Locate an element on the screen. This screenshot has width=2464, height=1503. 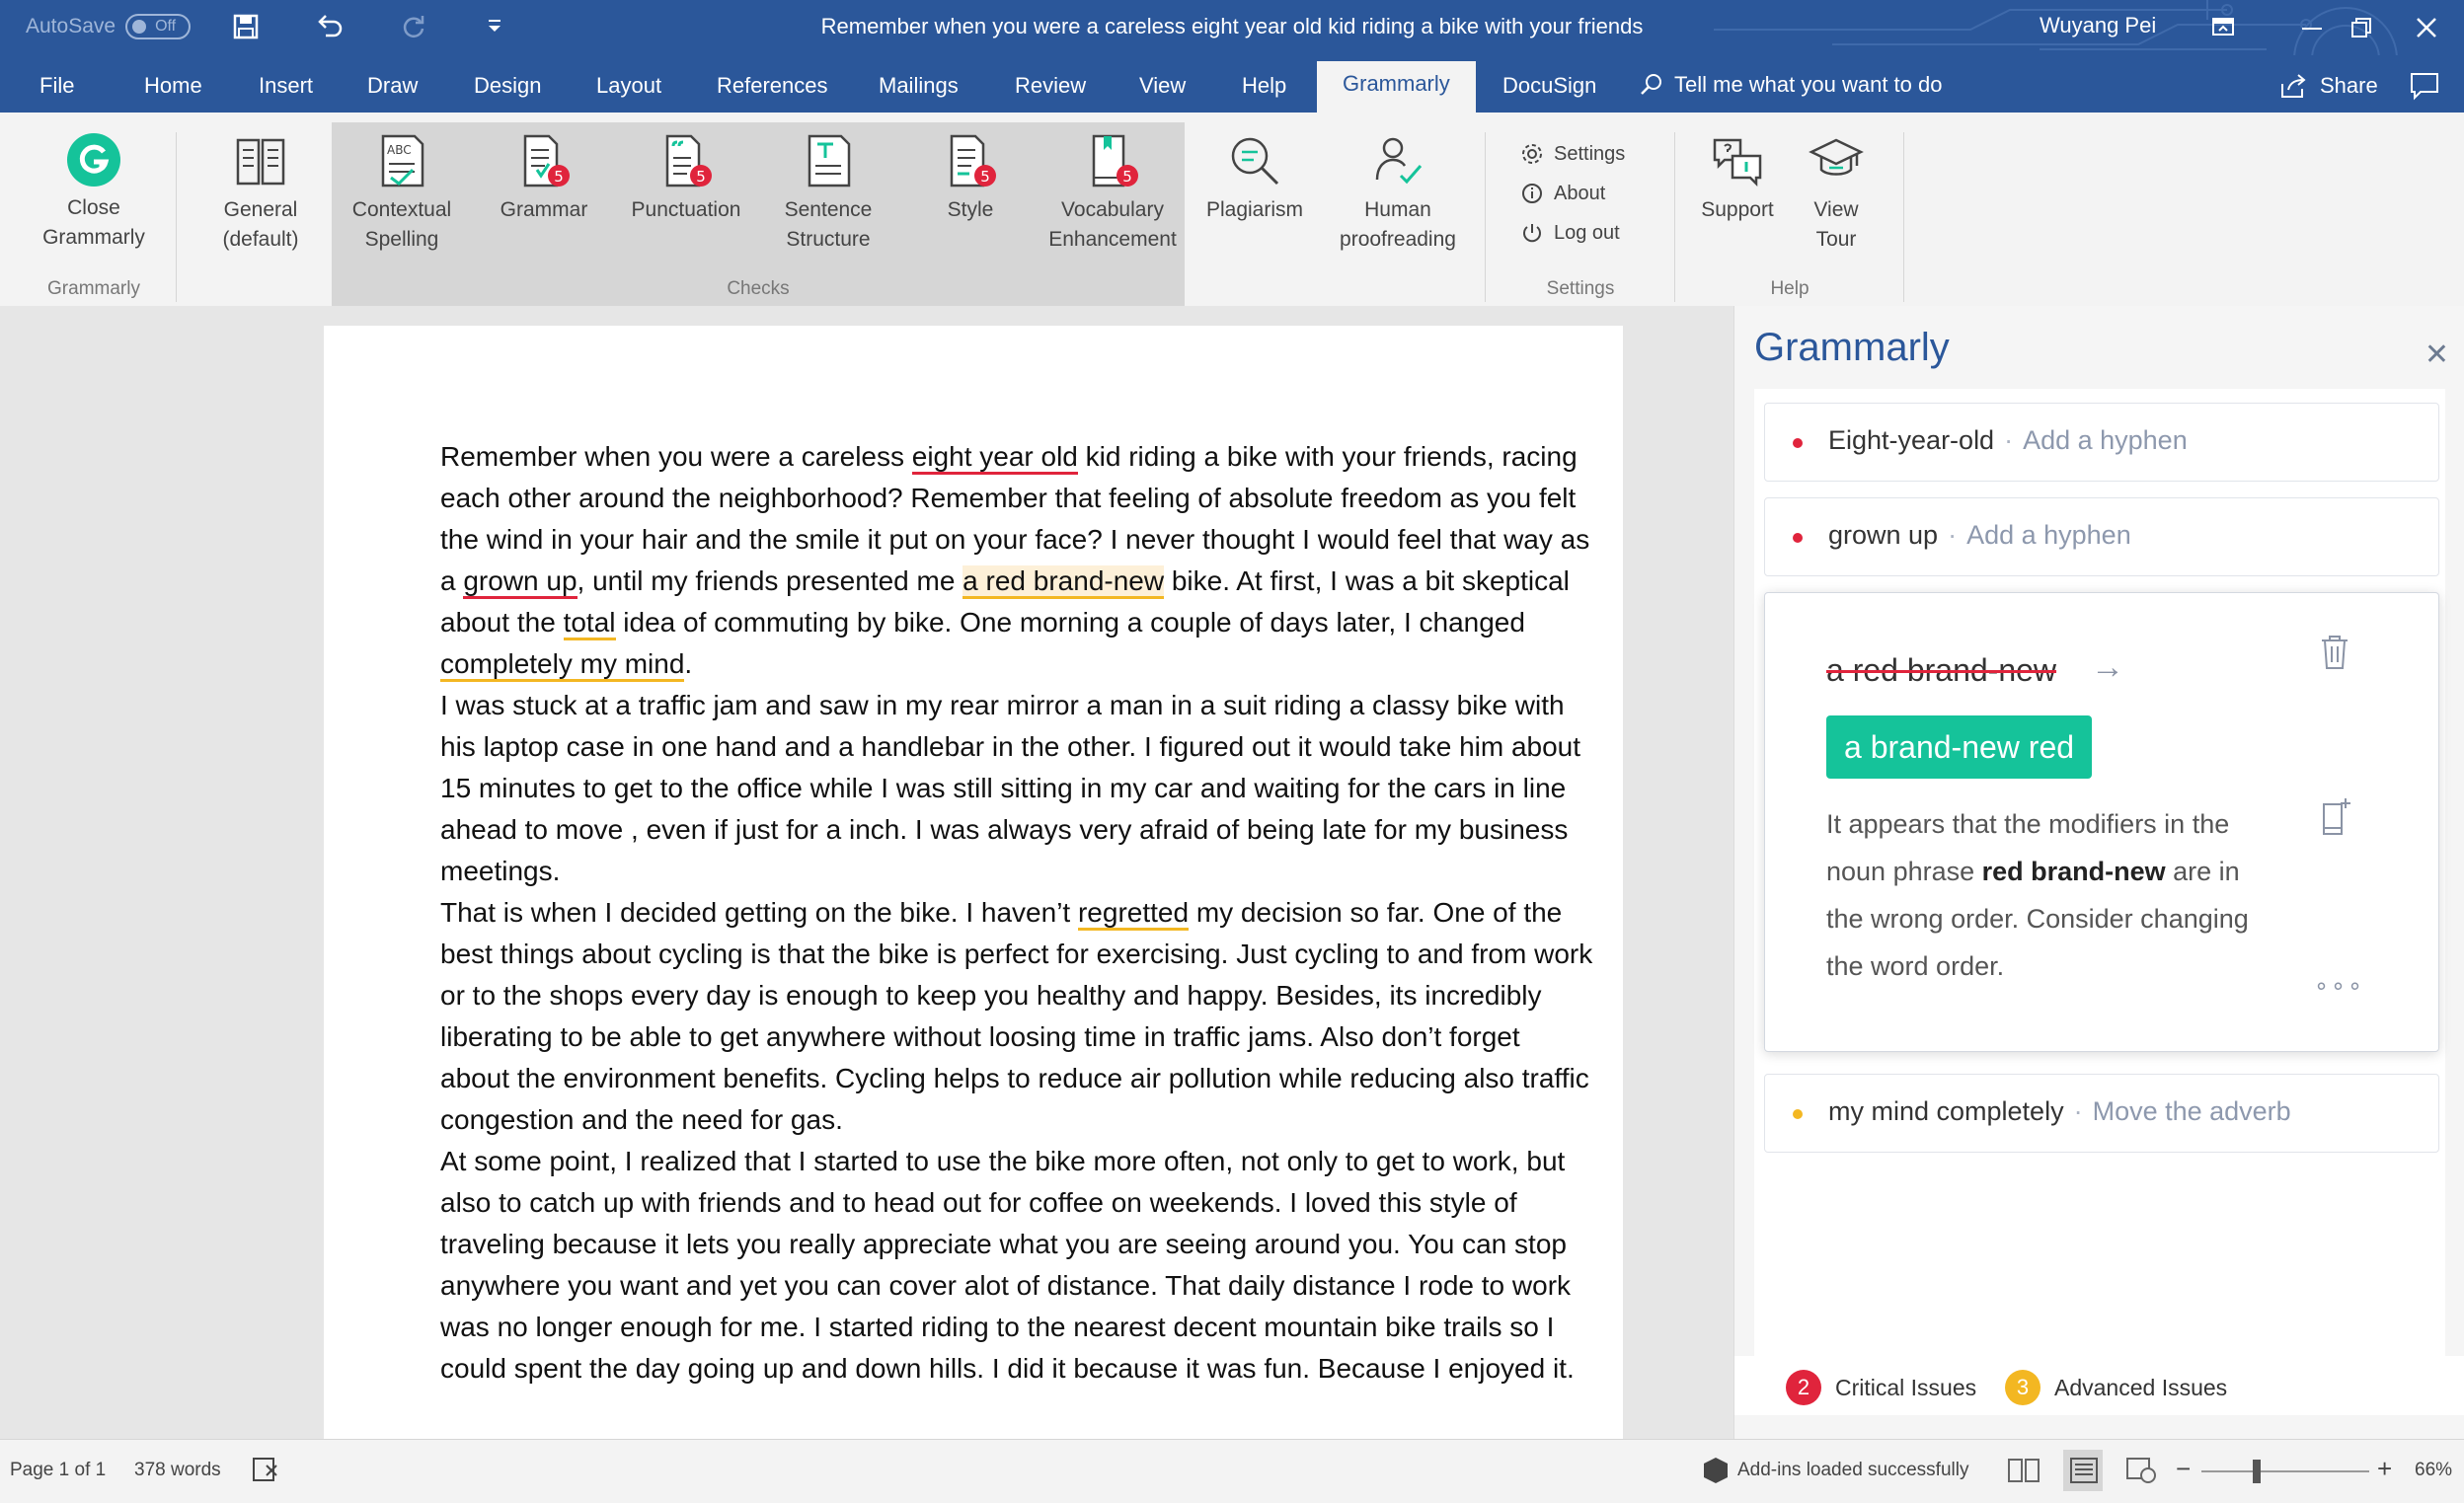
addins-status: Add-ins loaded successfully is located at coordinates (1853, 1470).